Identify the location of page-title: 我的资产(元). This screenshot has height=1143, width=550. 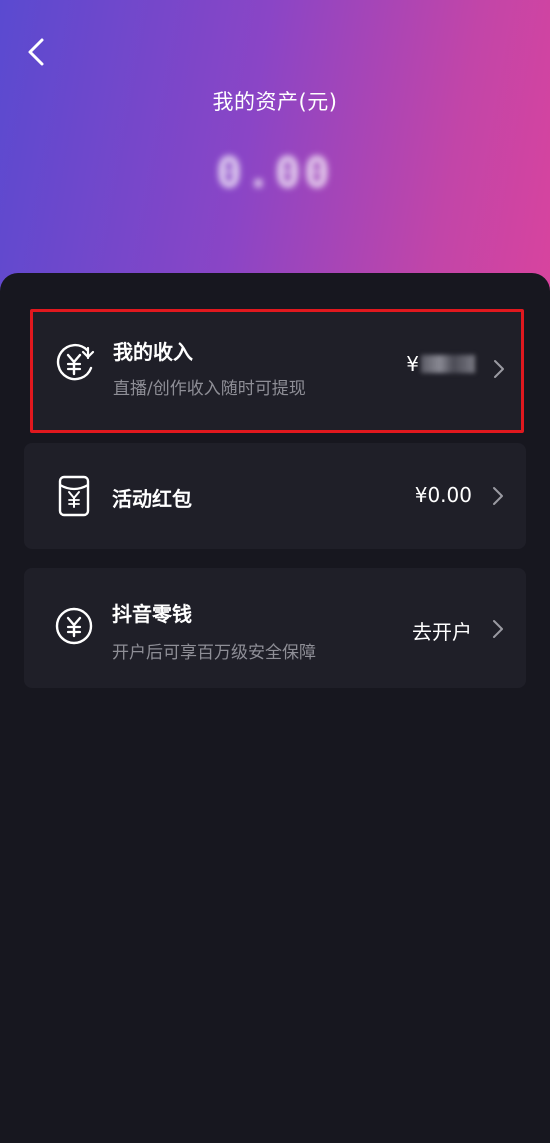
(275, 102).